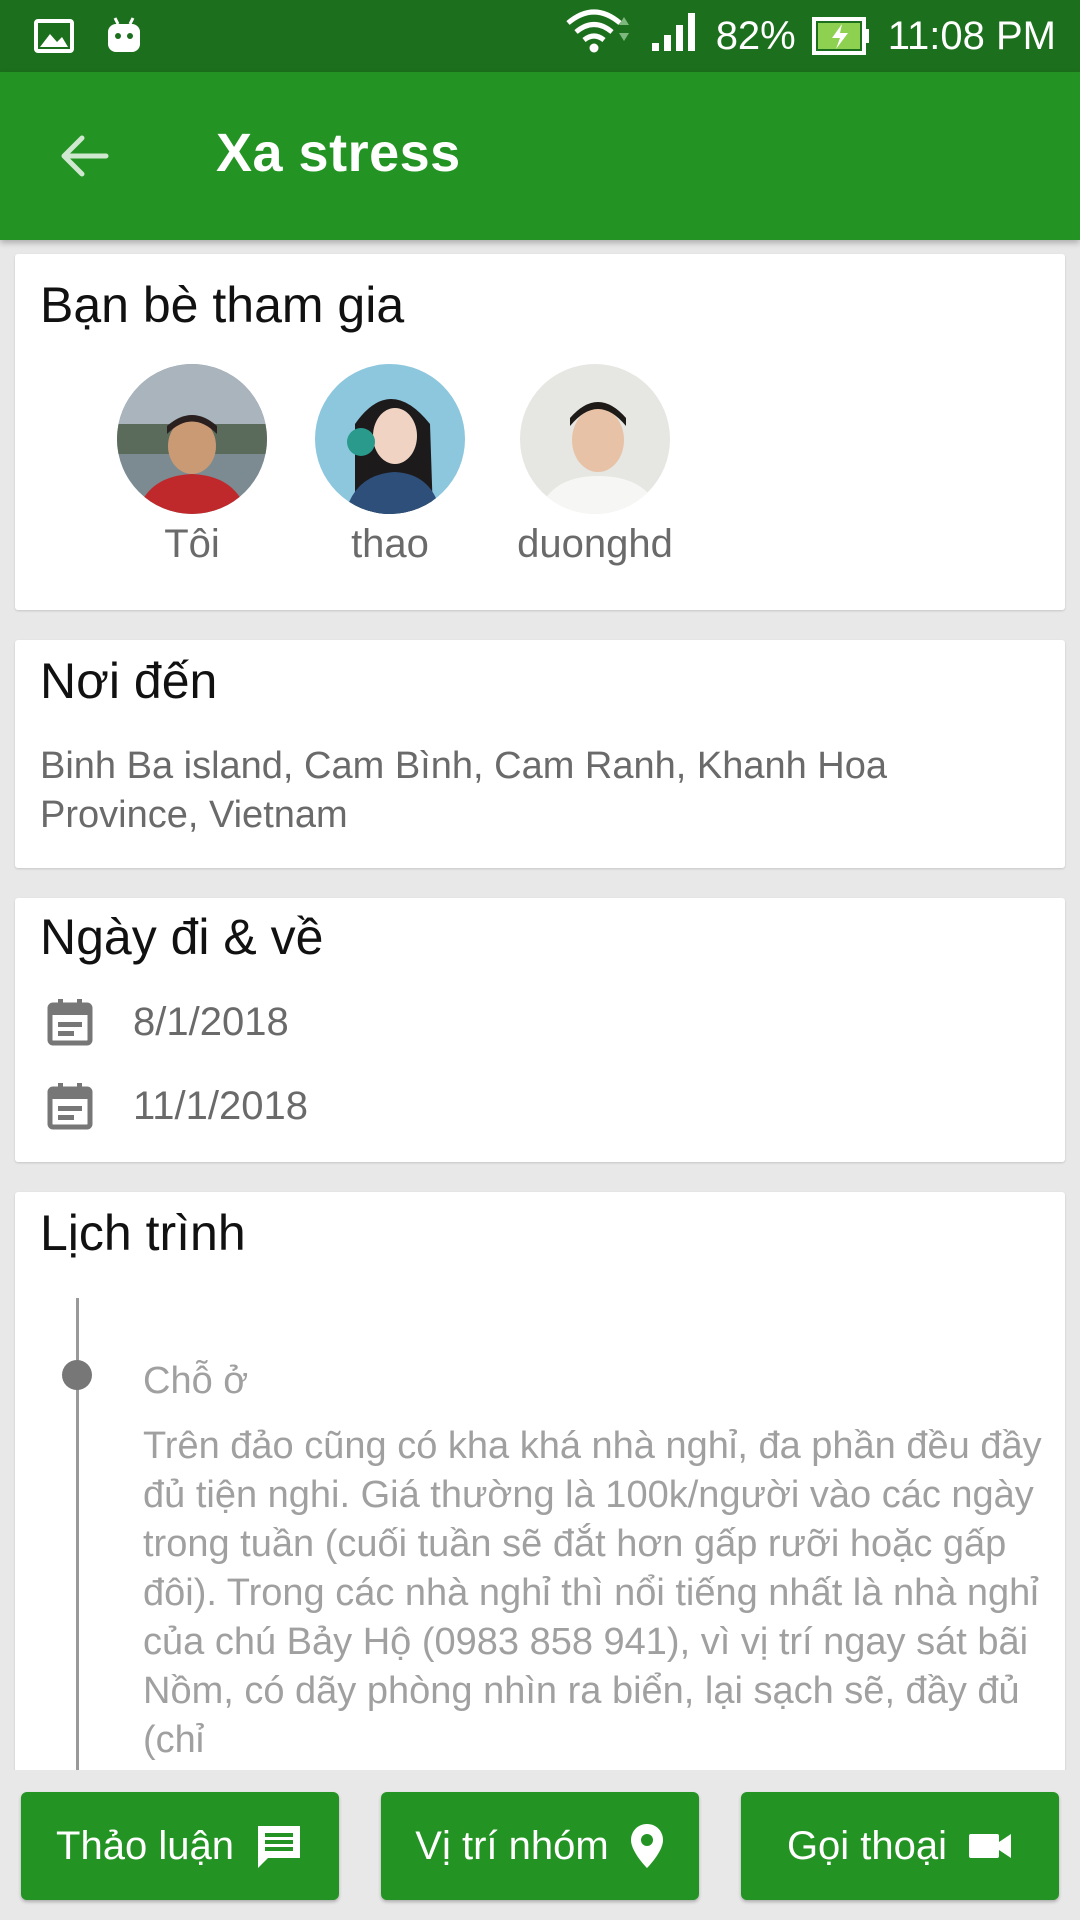 The height and width of the screenshot is (1920, 1080). What do you see at coordinates (867, 1845) in the screenshot?
I see `voice-call-button-label: Gọi thoại` at bounding box center [867, 1845].